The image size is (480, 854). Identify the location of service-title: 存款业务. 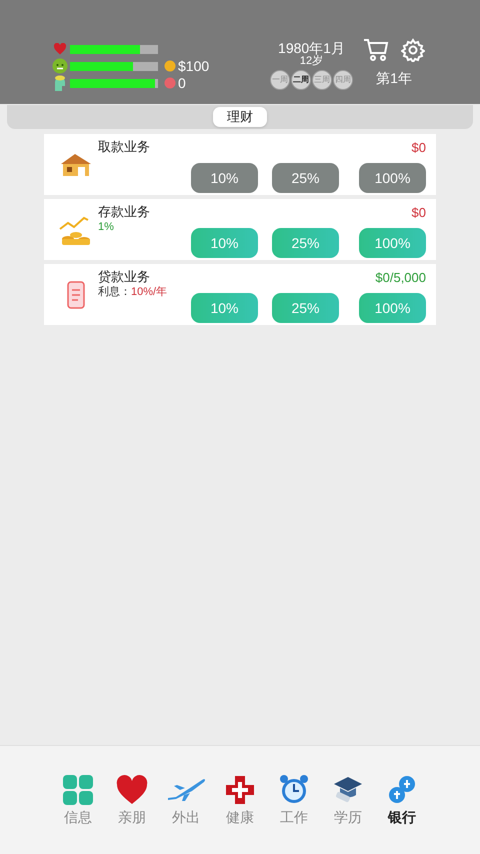
(124, 212).